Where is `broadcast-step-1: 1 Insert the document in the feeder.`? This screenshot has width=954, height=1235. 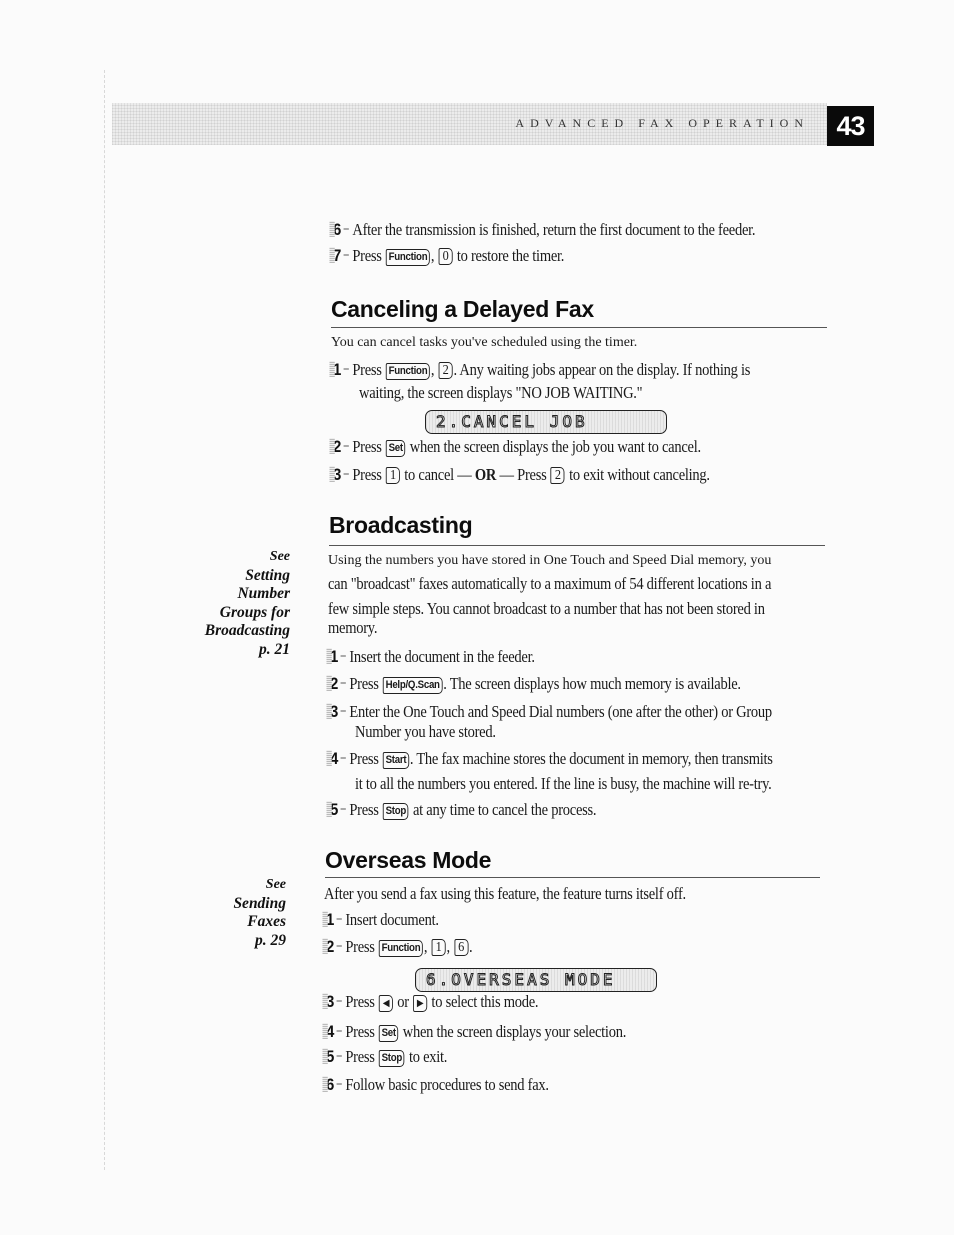 broadcast-step-1: 1 Insert the document in the feeder. is located at coordinates (430, 657).